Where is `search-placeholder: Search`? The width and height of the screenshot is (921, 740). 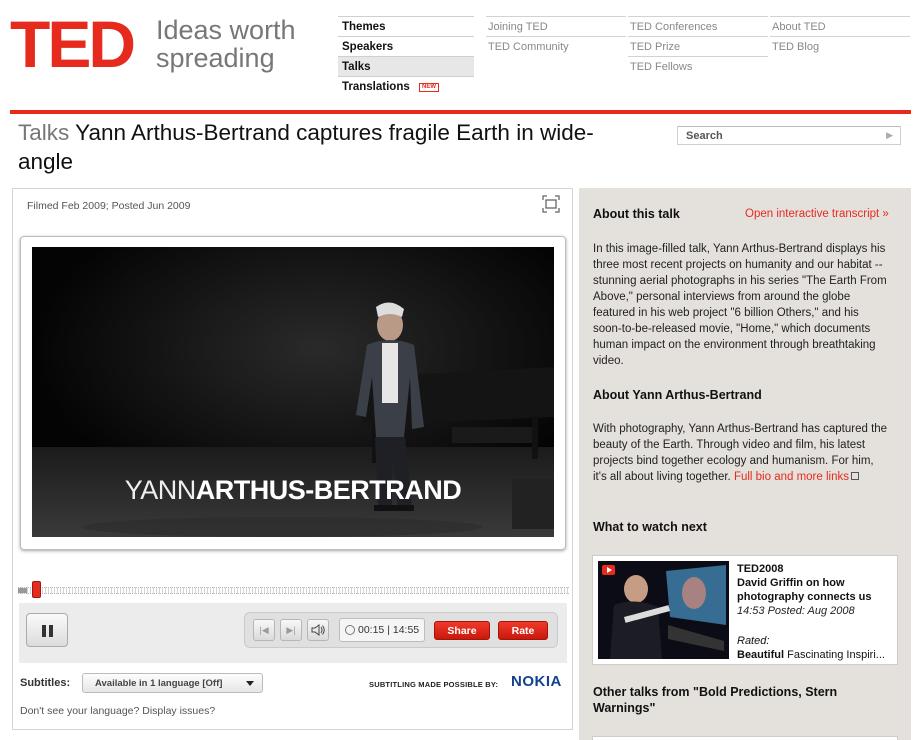 search-placeholder: Search is located at coordinates (704, 136).